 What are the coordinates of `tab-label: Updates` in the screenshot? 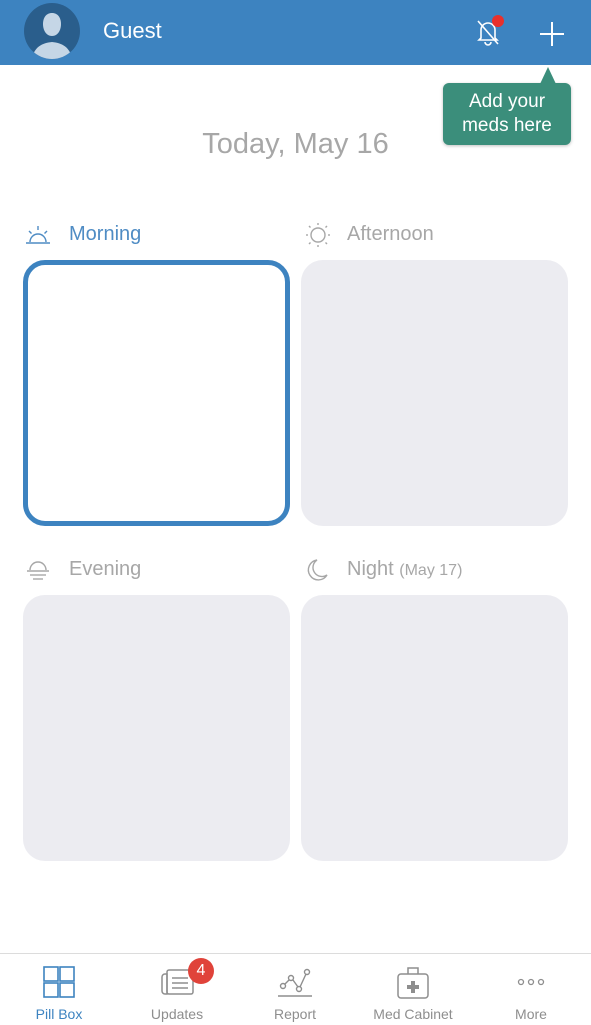 It's located at (177, 1014).